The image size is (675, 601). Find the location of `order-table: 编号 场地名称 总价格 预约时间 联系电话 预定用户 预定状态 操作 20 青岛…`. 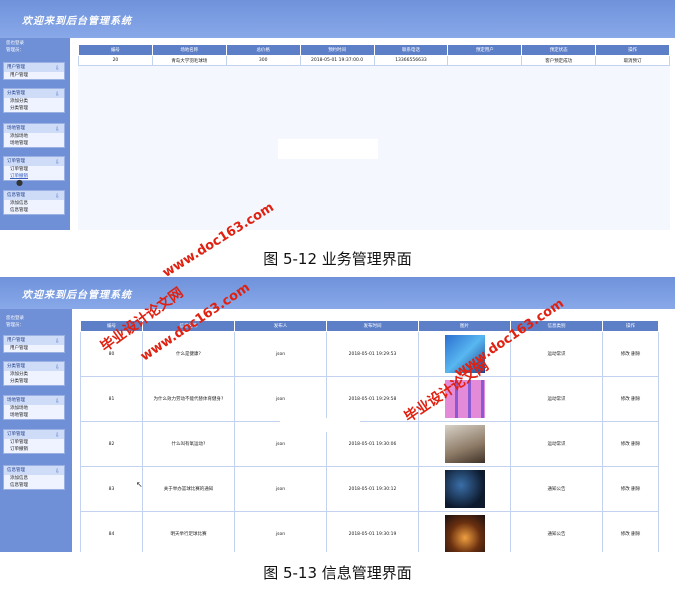

order-table: 编号 场地名称 总价格 预约时间 联系电话 预定用户 预定状态 操作 20 青岛… is located at coordinates (374, 55).